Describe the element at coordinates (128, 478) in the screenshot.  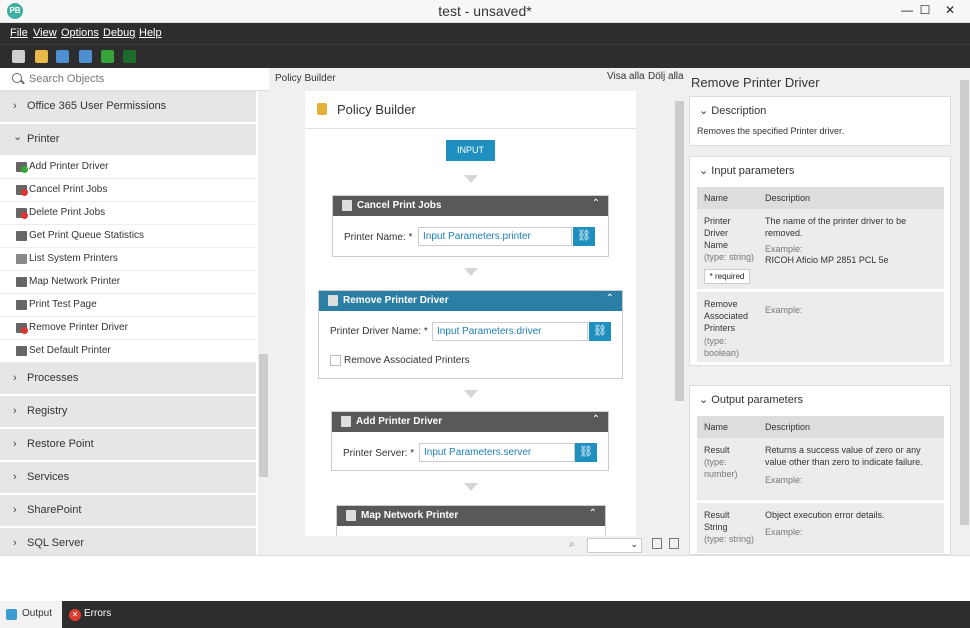
I see `category-services: › Services` at that location.